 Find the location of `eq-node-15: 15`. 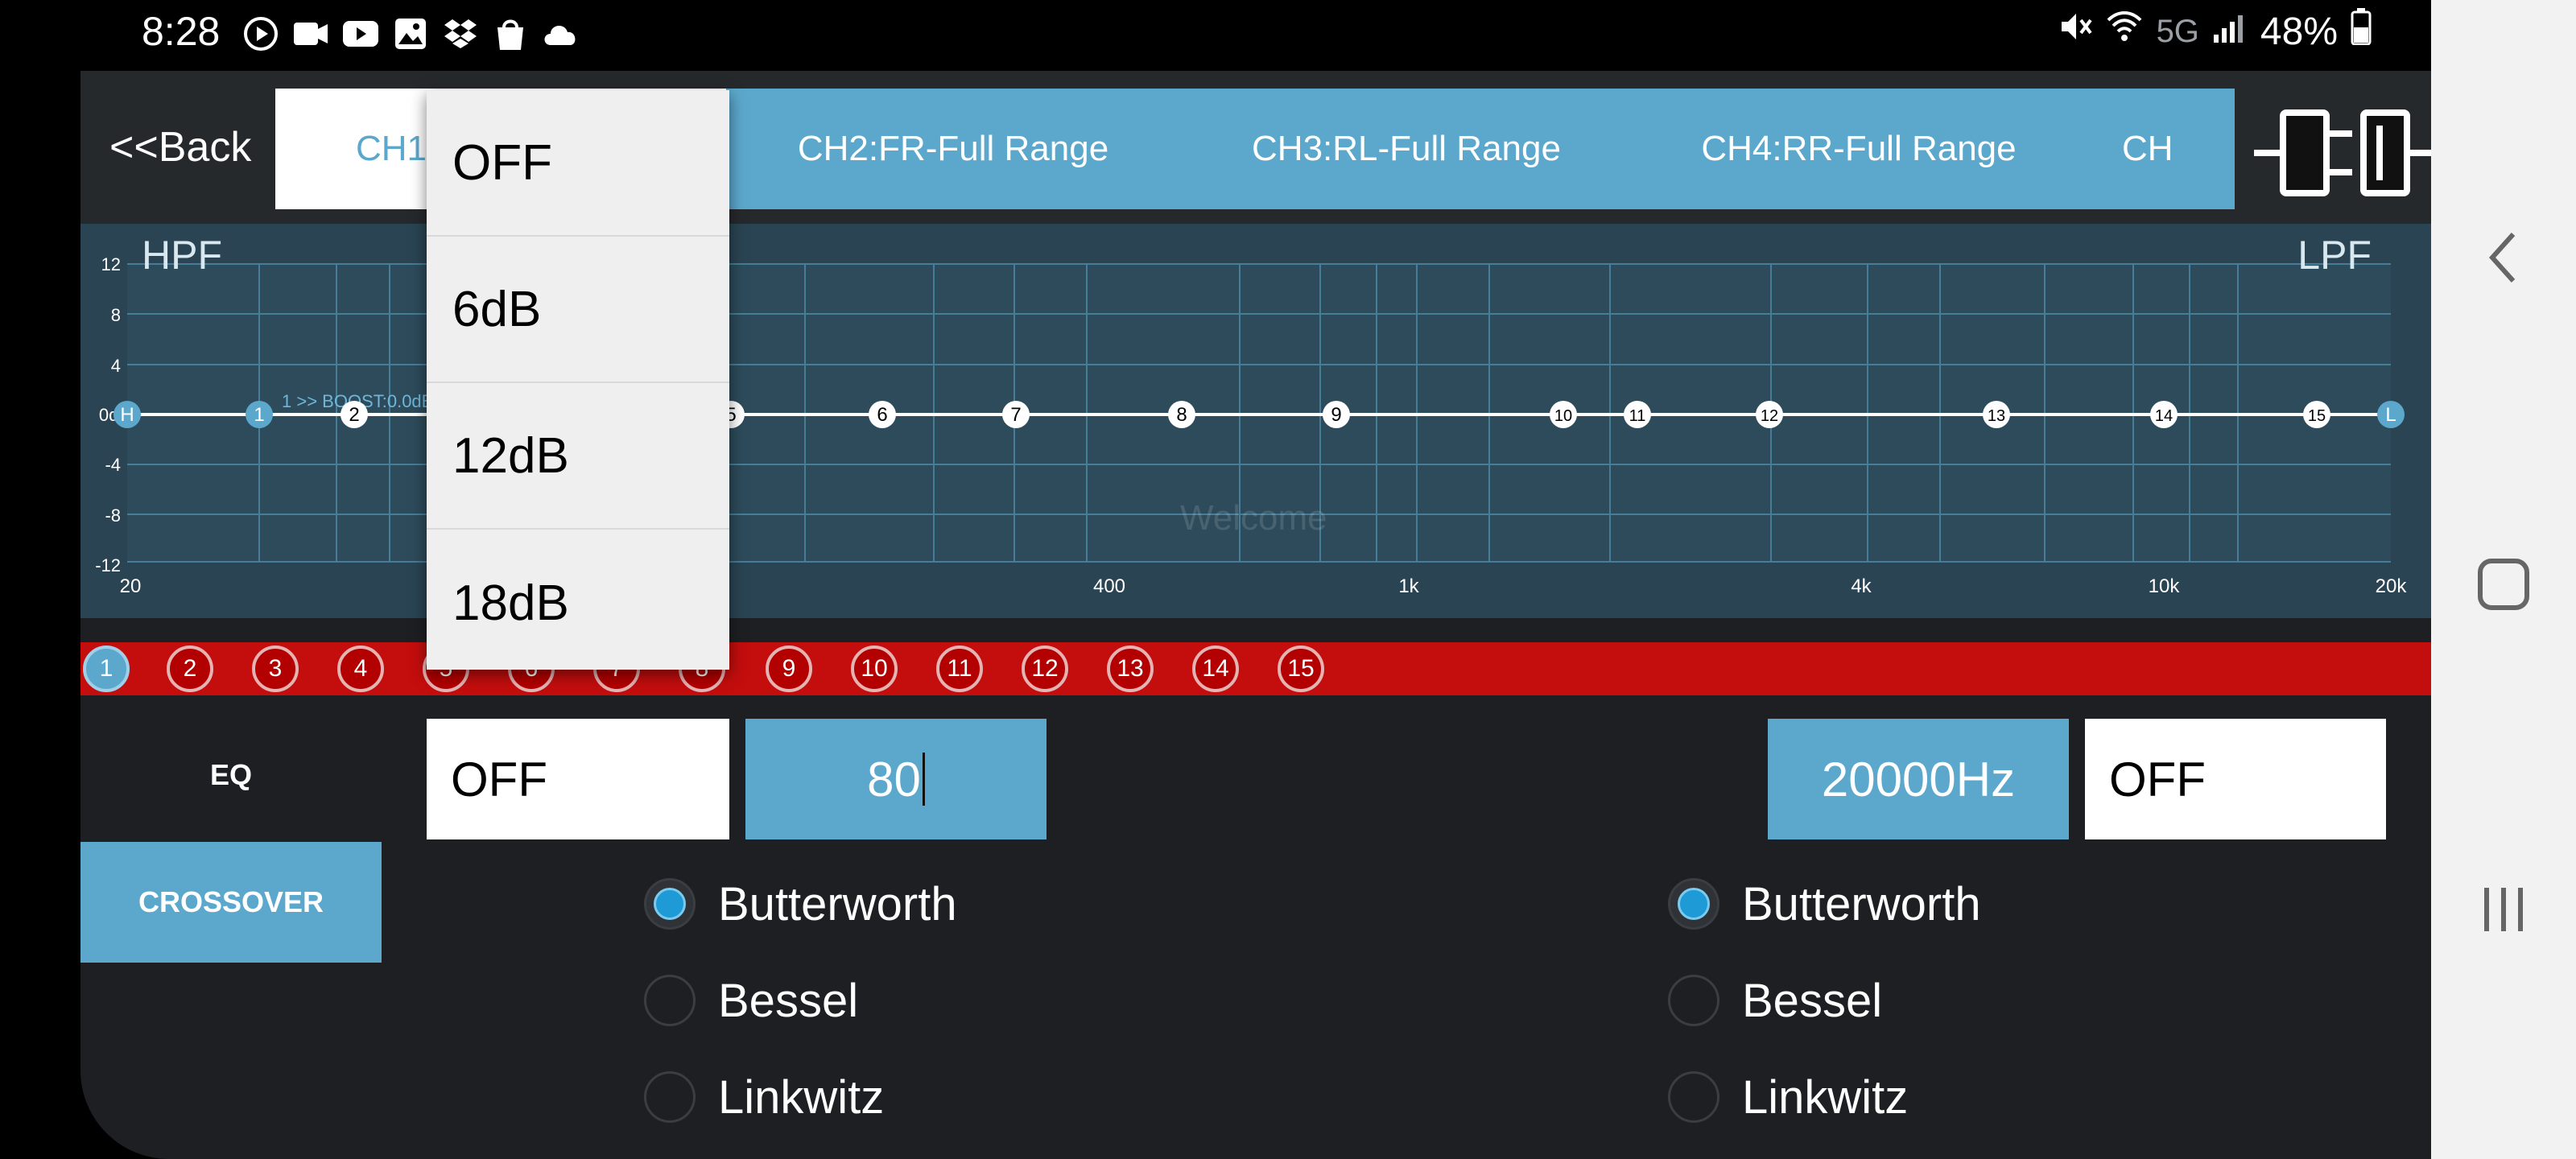

eq-node-15: 15 is located at coordinates (2316, 414).